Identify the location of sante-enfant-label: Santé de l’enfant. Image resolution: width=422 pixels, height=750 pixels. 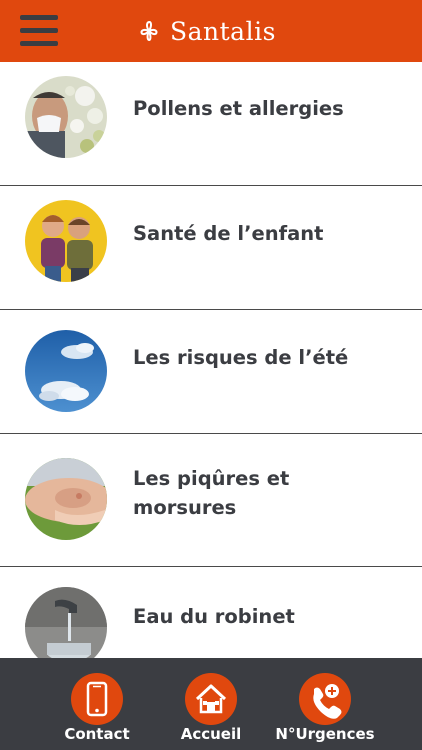
(228, 233).